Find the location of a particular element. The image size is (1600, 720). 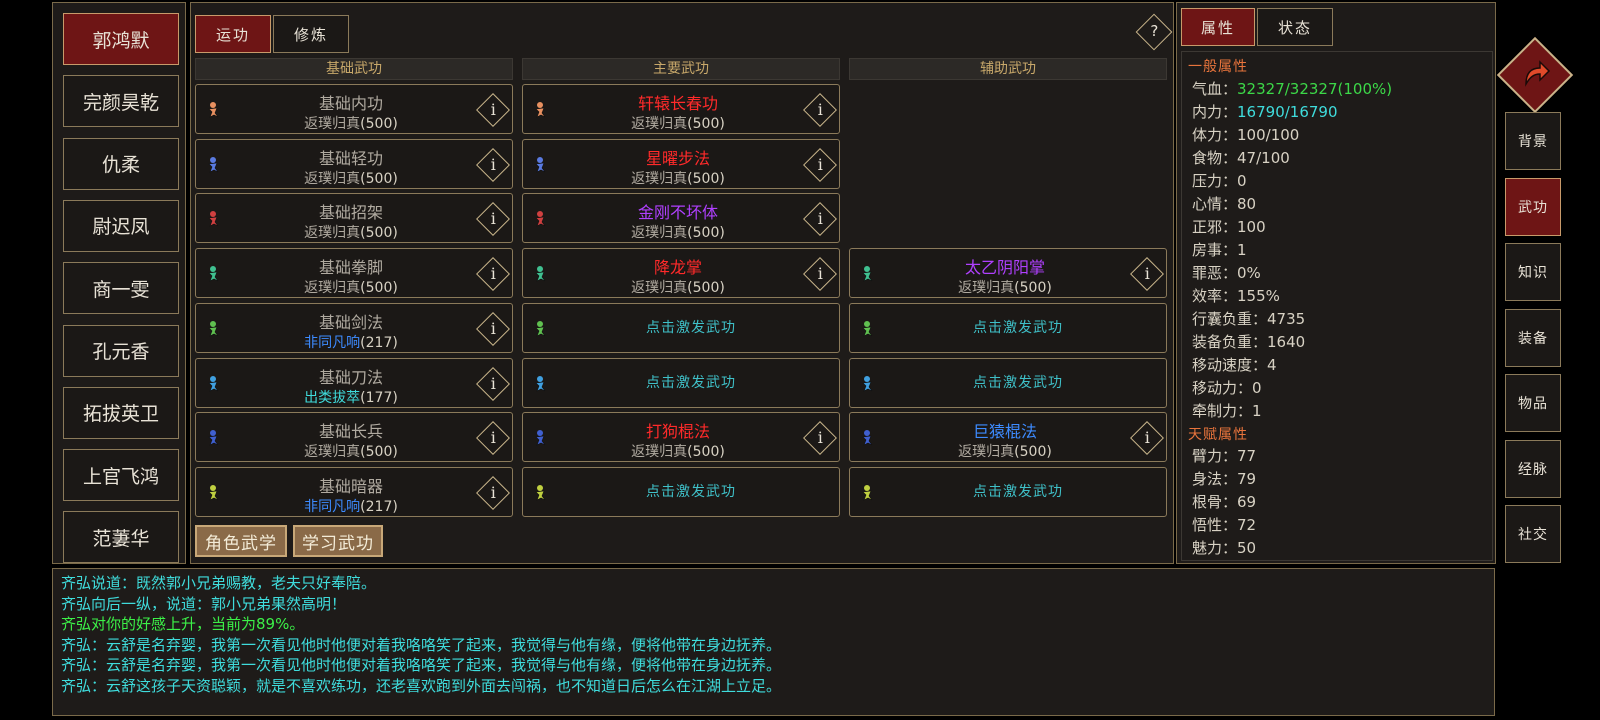

tab-practice: 运功 is located at coordinates (233, 34).